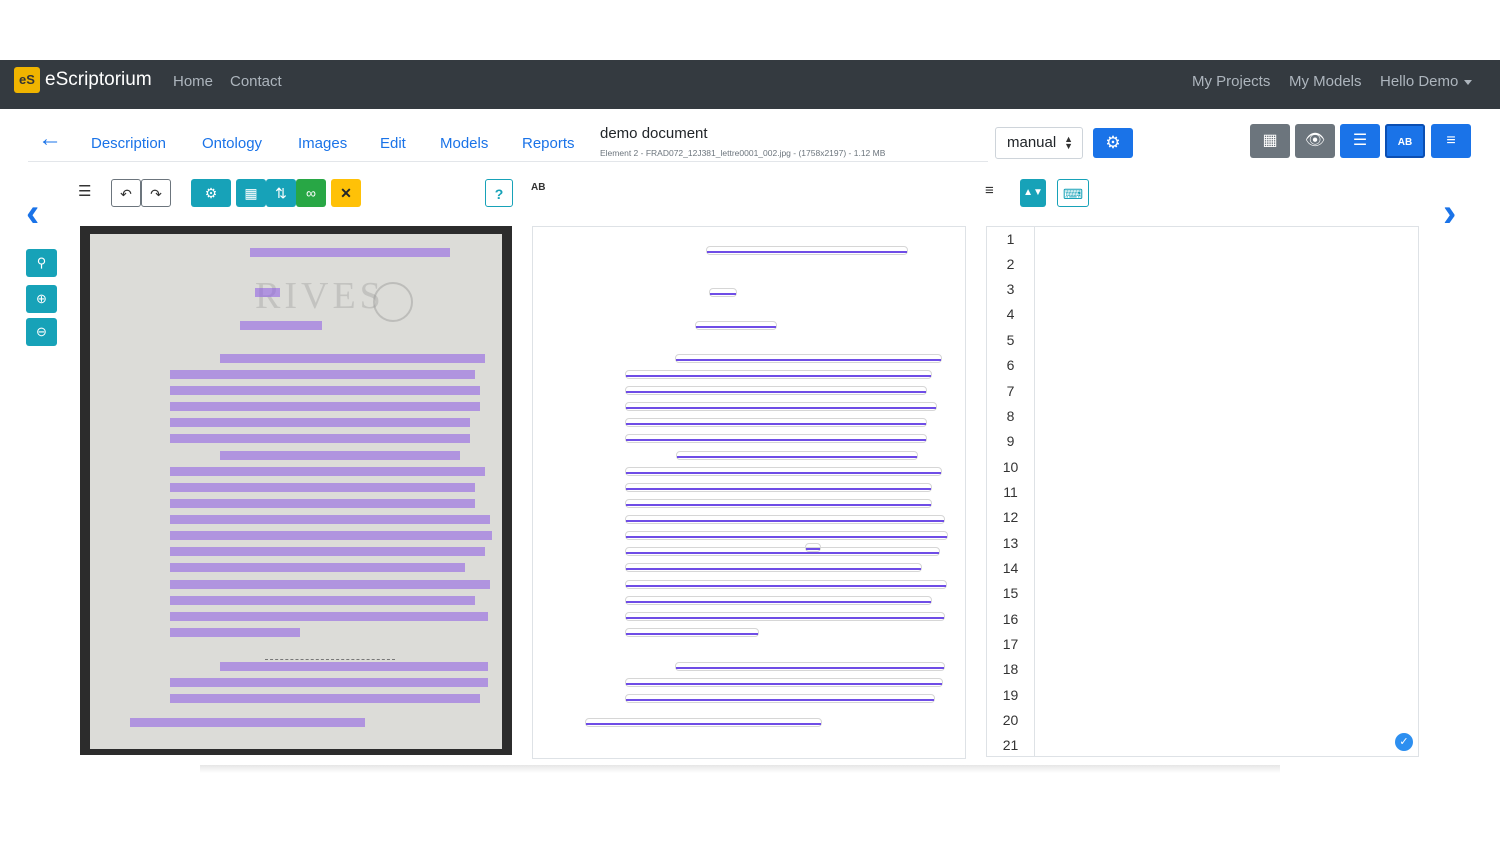 This screenshot has width=1500, height=843. I want to click on segmentation-settings-button: ⚙, so click(211, 193).